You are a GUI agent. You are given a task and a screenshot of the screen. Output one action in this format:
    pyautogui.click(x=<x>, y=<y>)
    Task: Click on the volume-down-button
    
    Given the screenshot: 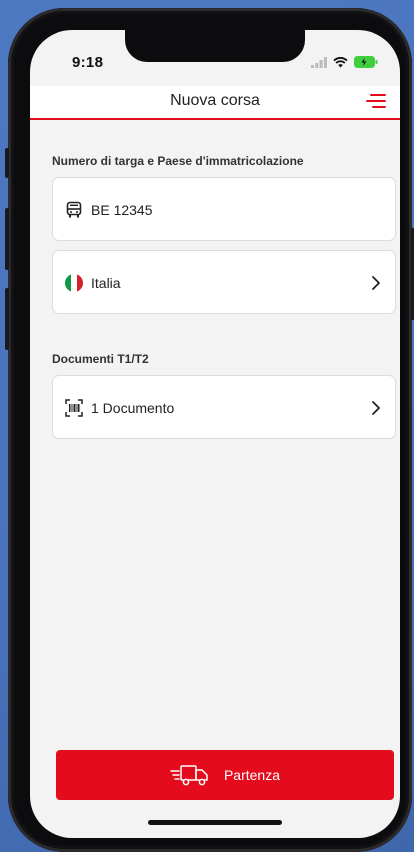 What is the action you would take?
    pyautogui.click(x=7, y=319)
    